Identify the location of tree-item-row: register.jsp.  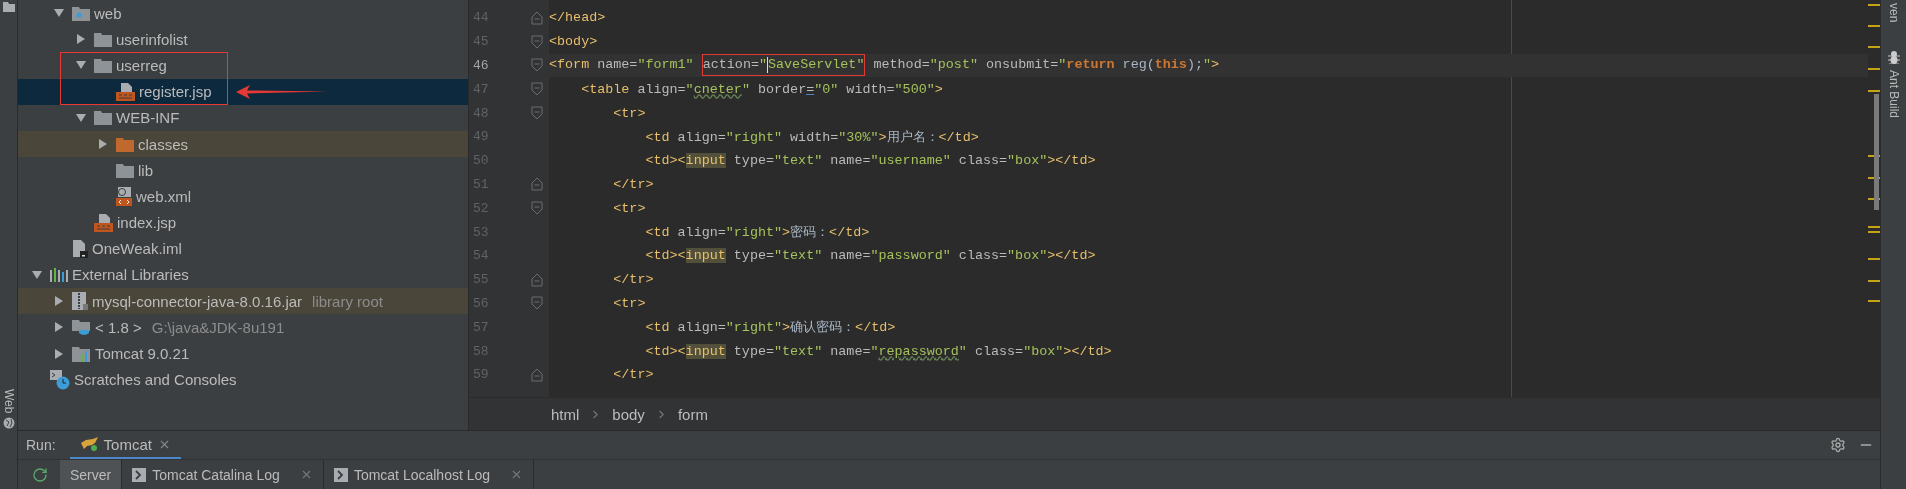
(243, 91).